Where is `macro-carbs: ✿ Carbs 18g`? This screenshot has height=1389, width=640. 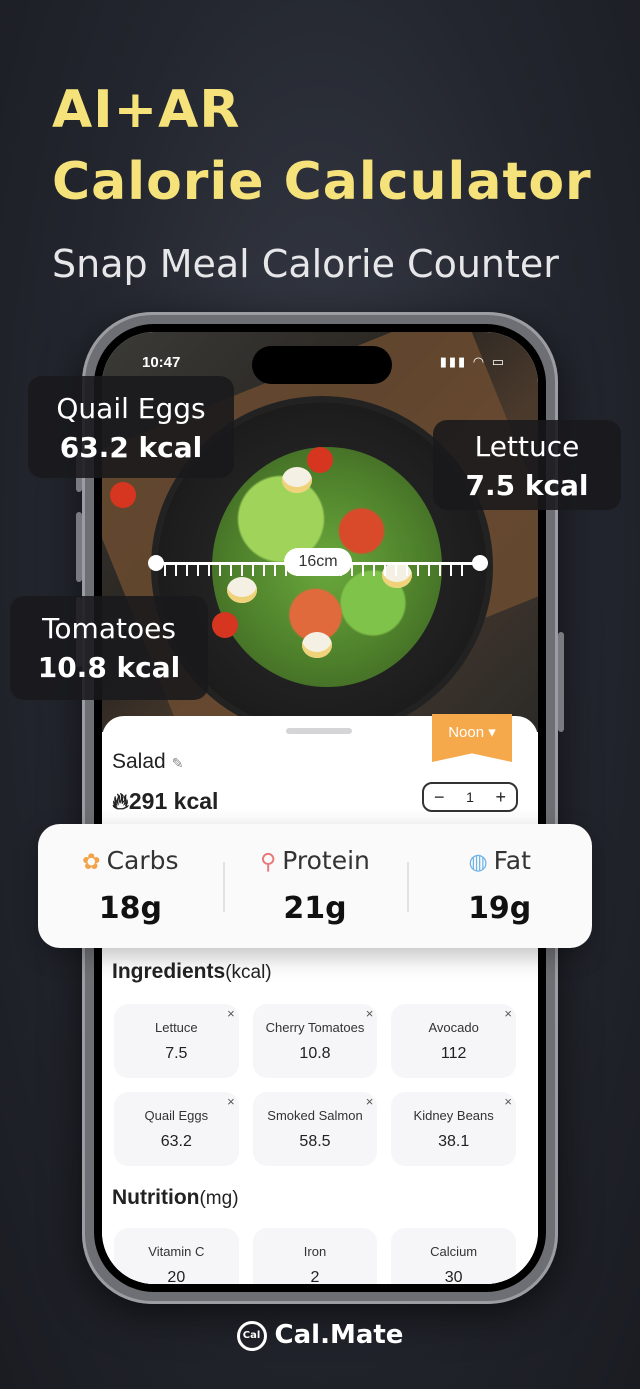
macro-carbs: ✿ Carbs 18g is located at coordinates (130, 886).